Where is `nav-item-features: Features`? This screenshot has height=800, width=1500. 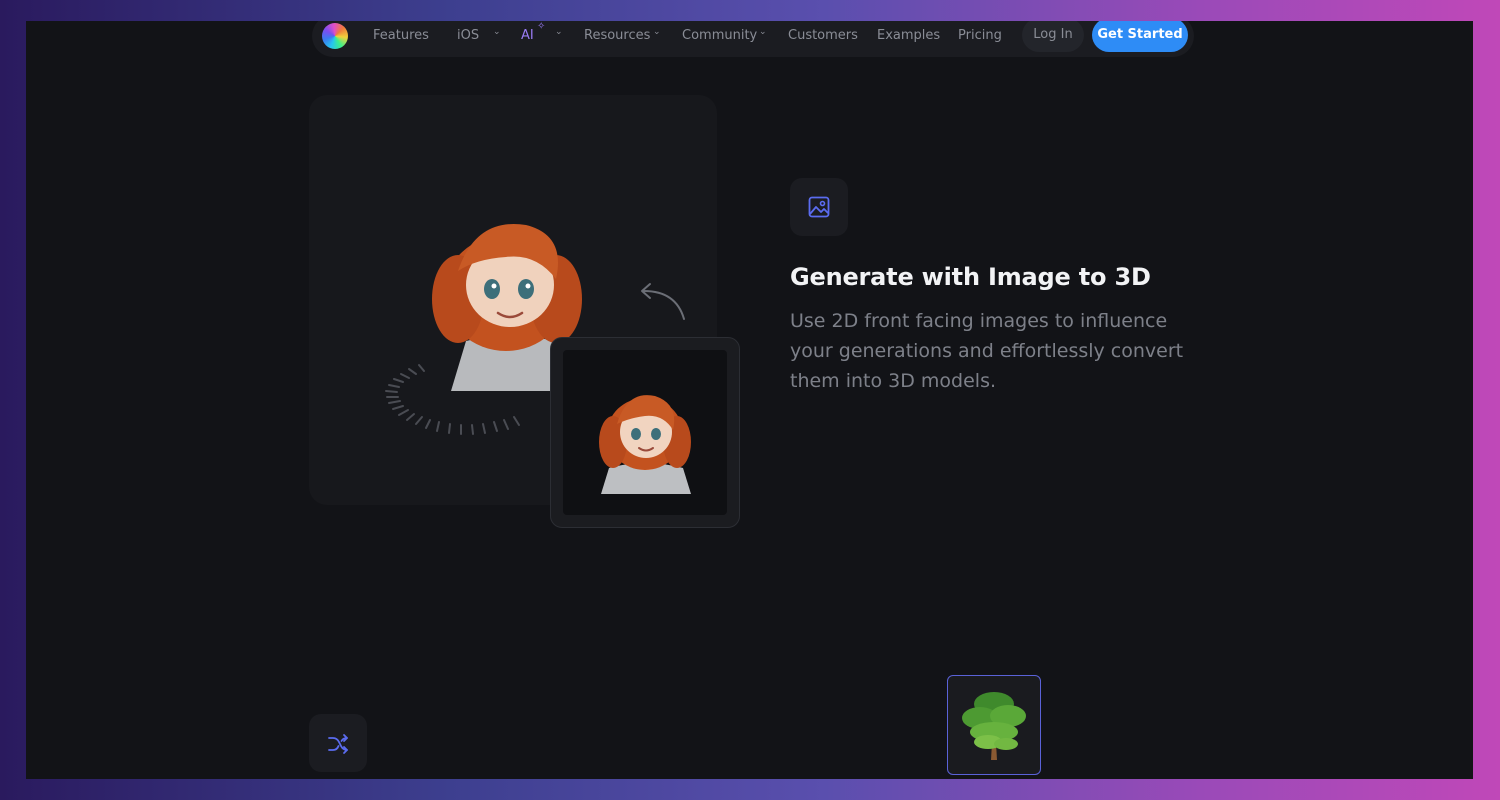
nav-item-features: Features is located at coordinates (401, 36).